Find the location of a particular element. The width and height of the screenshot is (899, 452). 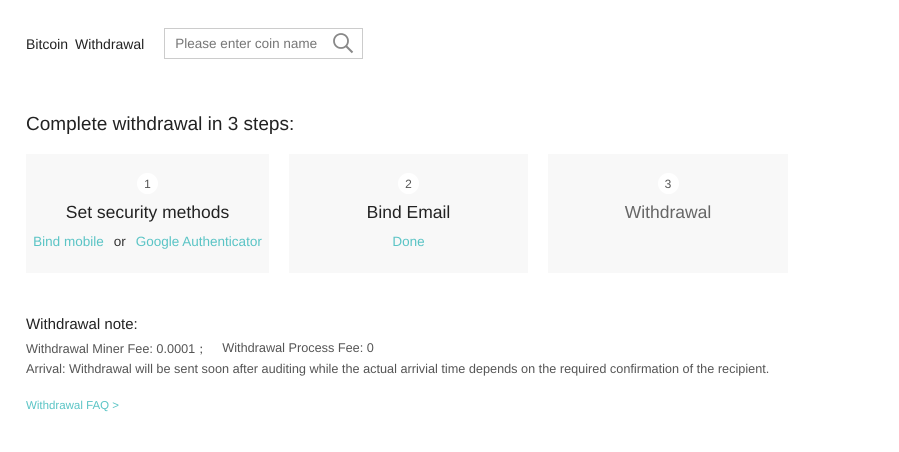

step-number: 3 is located at coordinates (668, 183).